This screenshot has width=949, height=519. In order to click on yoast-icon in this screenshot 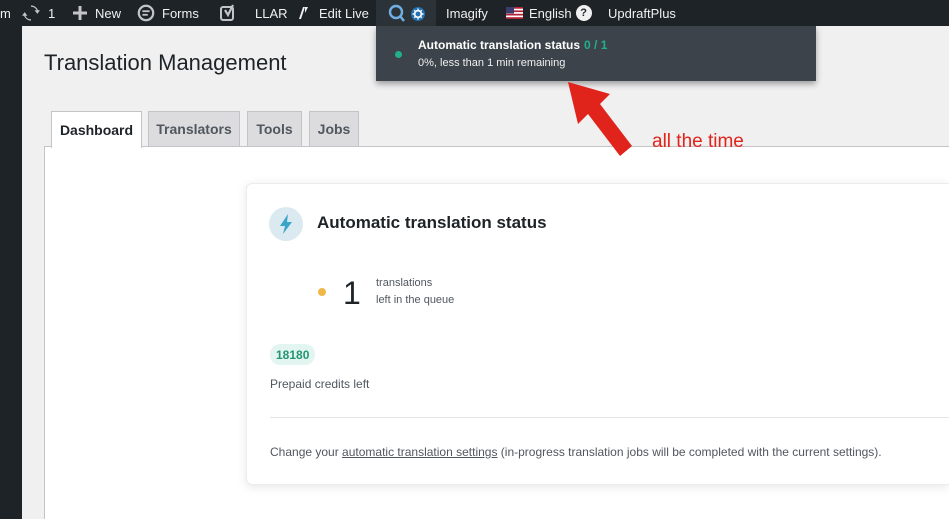, I will do `click(228, 13)`.